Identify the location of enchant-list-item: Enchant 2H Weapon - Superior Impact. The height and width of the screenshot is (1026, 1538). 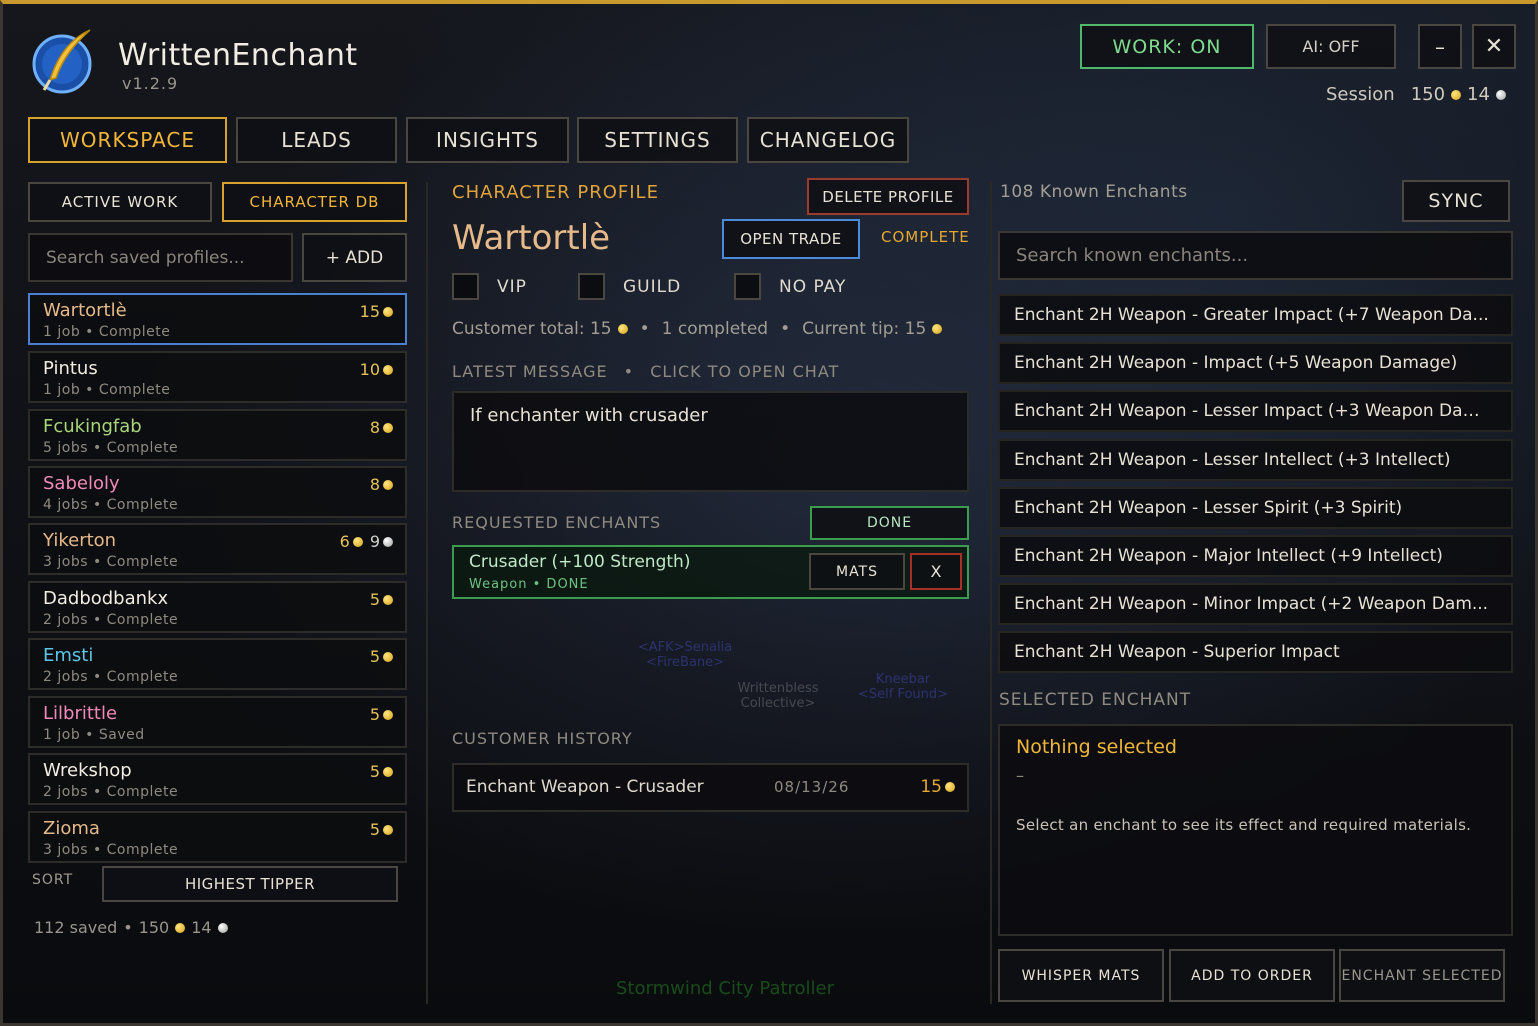
(1255, 652).